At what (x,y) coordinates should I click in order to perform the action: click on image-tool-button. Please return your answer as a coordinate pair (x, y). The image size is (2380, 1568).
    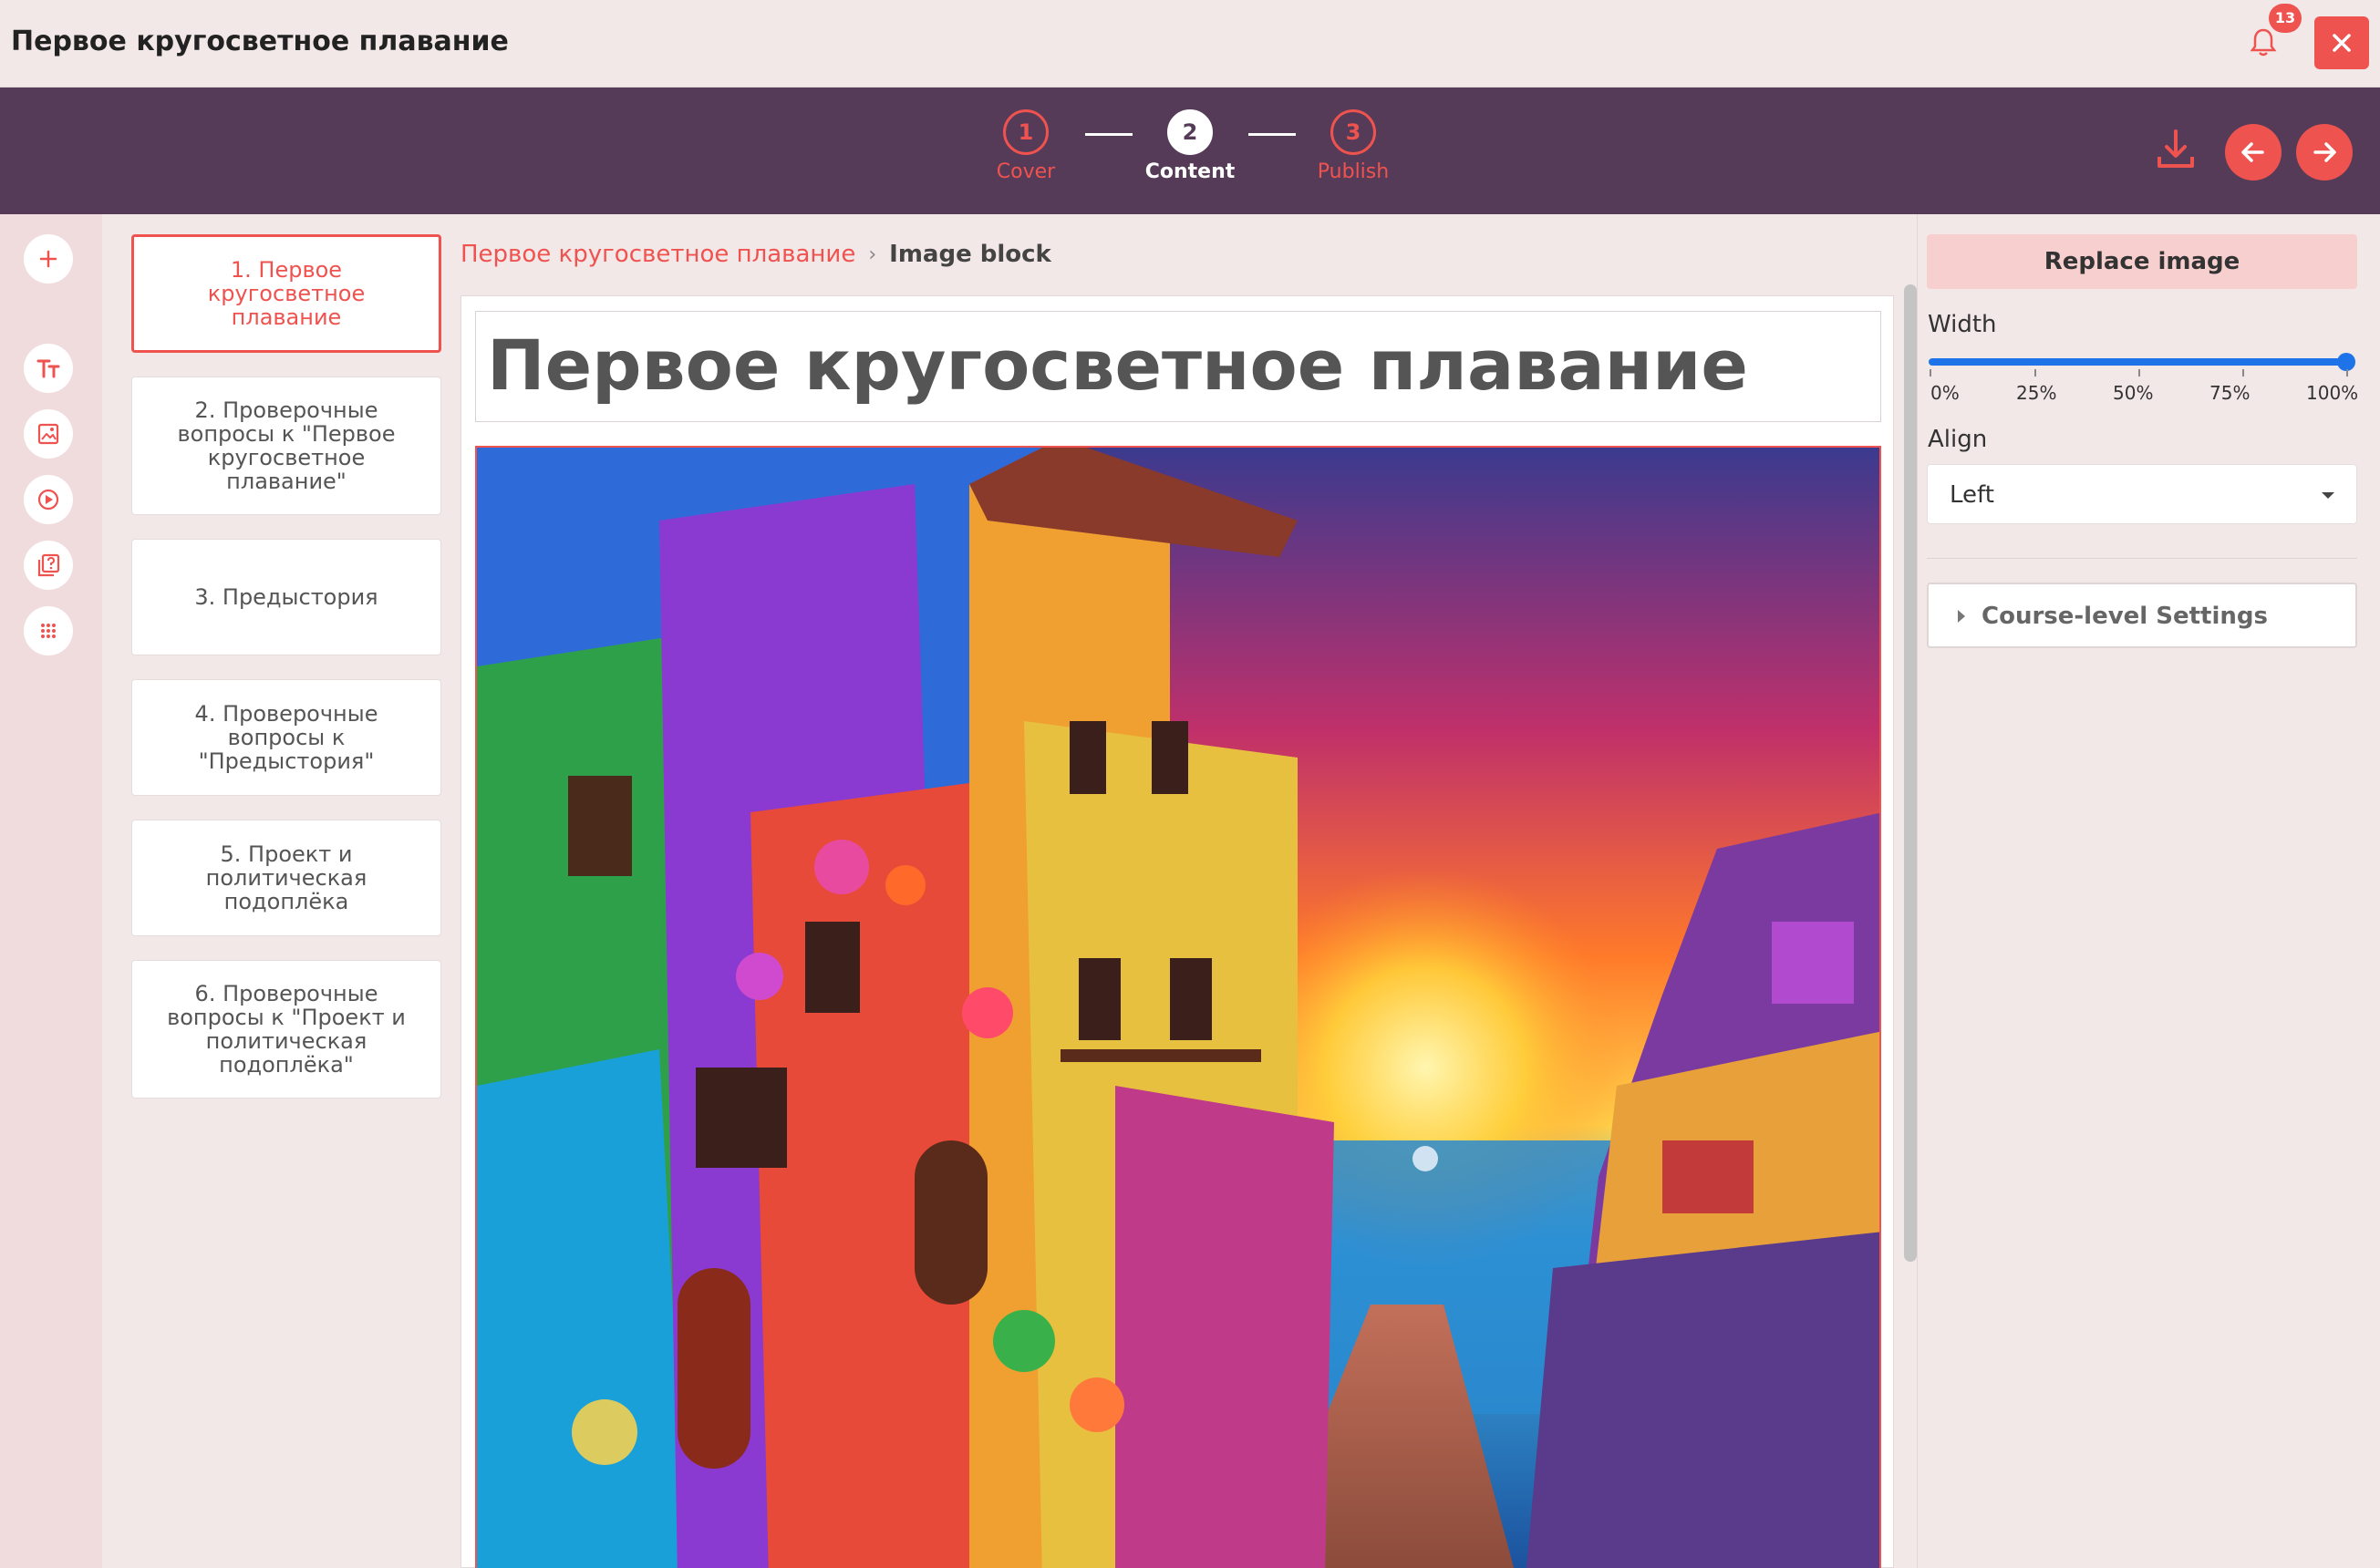
    Looking at the image, I should click on (49, 434).